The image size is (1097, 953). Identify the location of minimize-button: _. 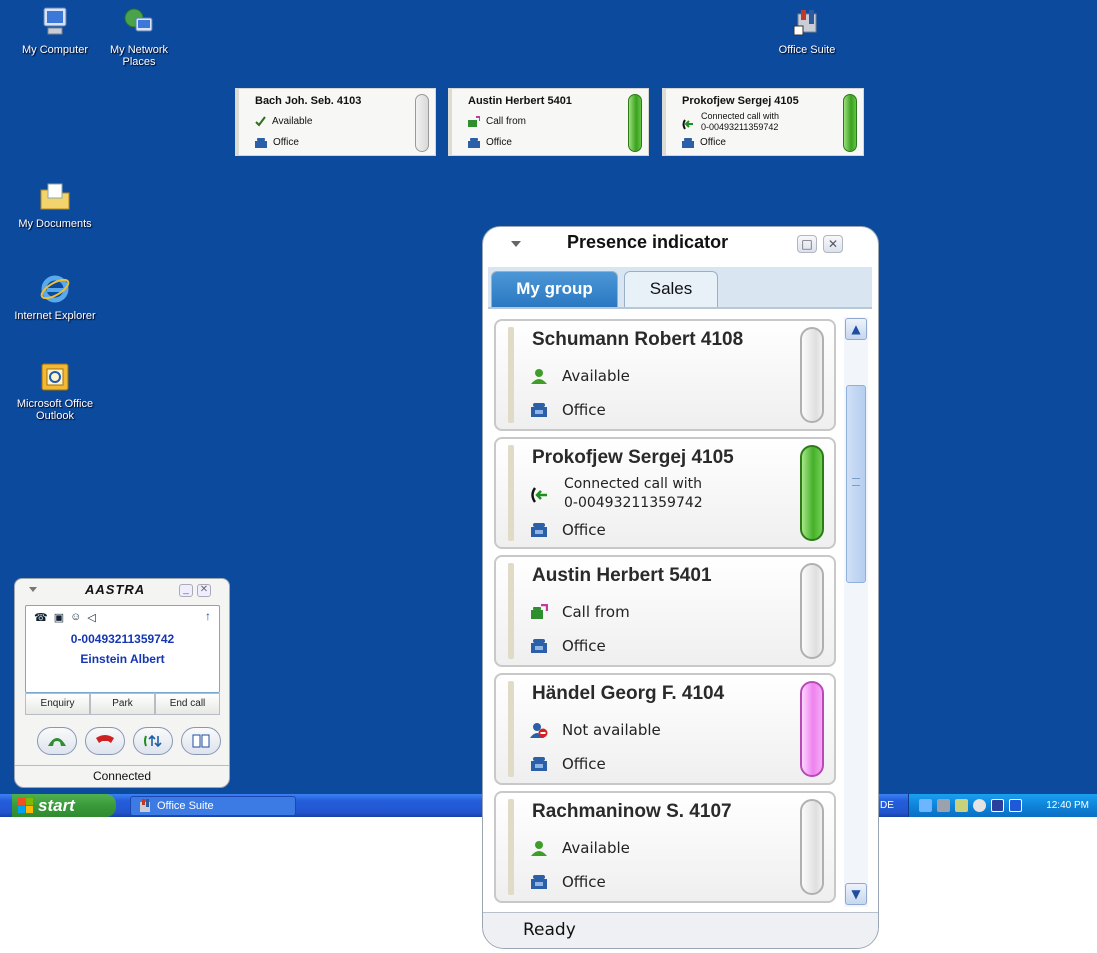
(186, 590).